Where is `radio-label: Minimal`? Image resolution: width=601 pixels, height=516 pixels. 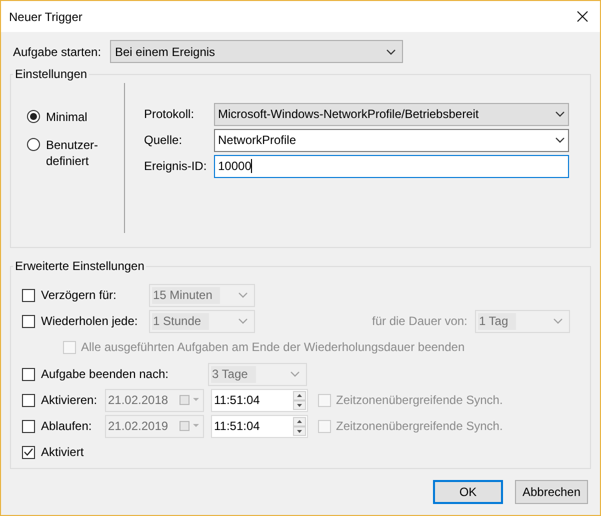 radio-label: Minimal is located at coordinates (67, 117).